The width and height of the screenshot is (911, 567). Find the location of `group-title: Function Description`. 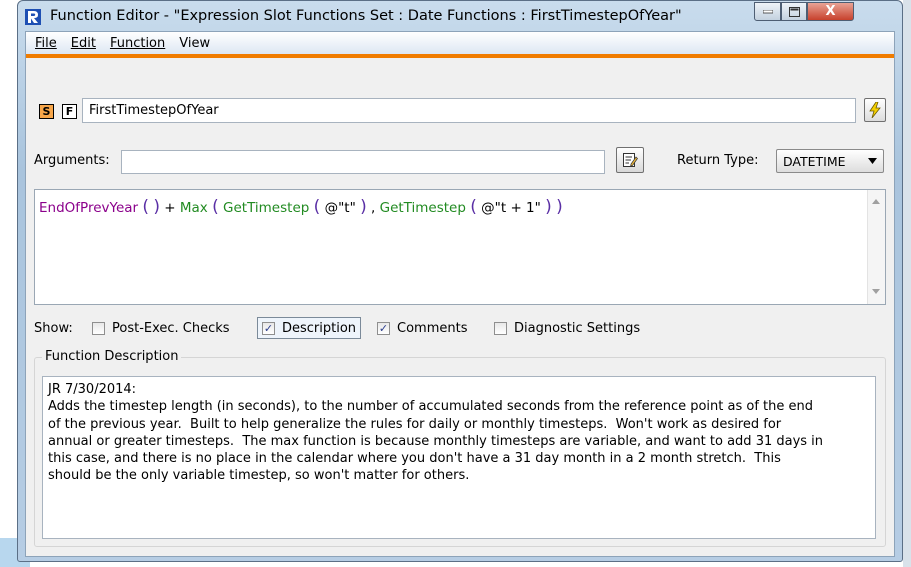

group-title: Function Description is located at coordinates (112, 356).